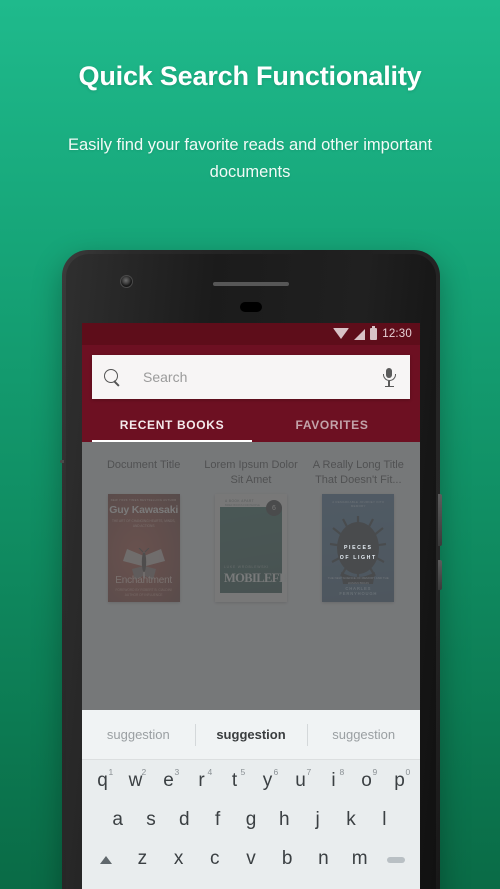 The image size is (500, 889). I want to click on app-bar: RECENT BOOKS FAVORITES D, so click(251, 393).